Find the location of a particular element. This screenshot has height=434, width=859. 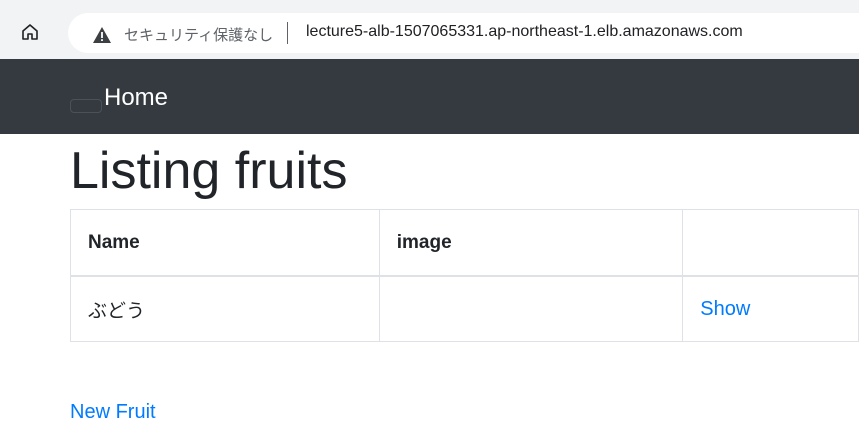

fruit-name-cell: ぶどう is located at coordinates (225, 308).